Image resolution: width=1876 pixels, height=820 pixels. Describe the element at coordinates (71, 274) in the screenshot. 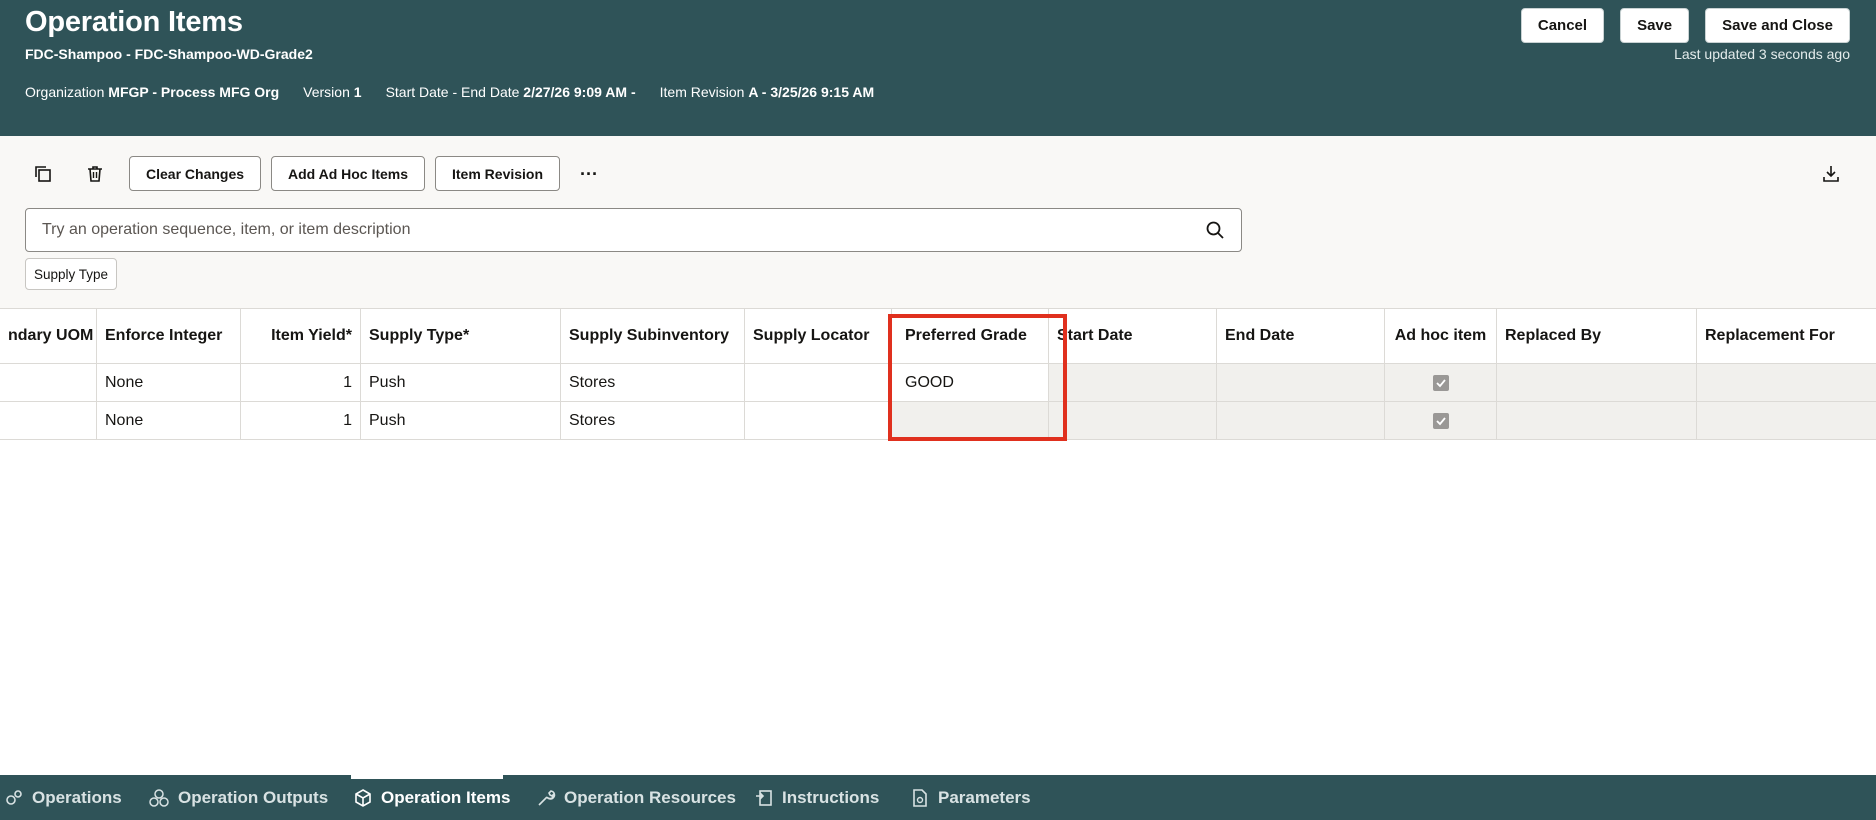

I see `supply-type-filter-chip: Supply Type` at that location.